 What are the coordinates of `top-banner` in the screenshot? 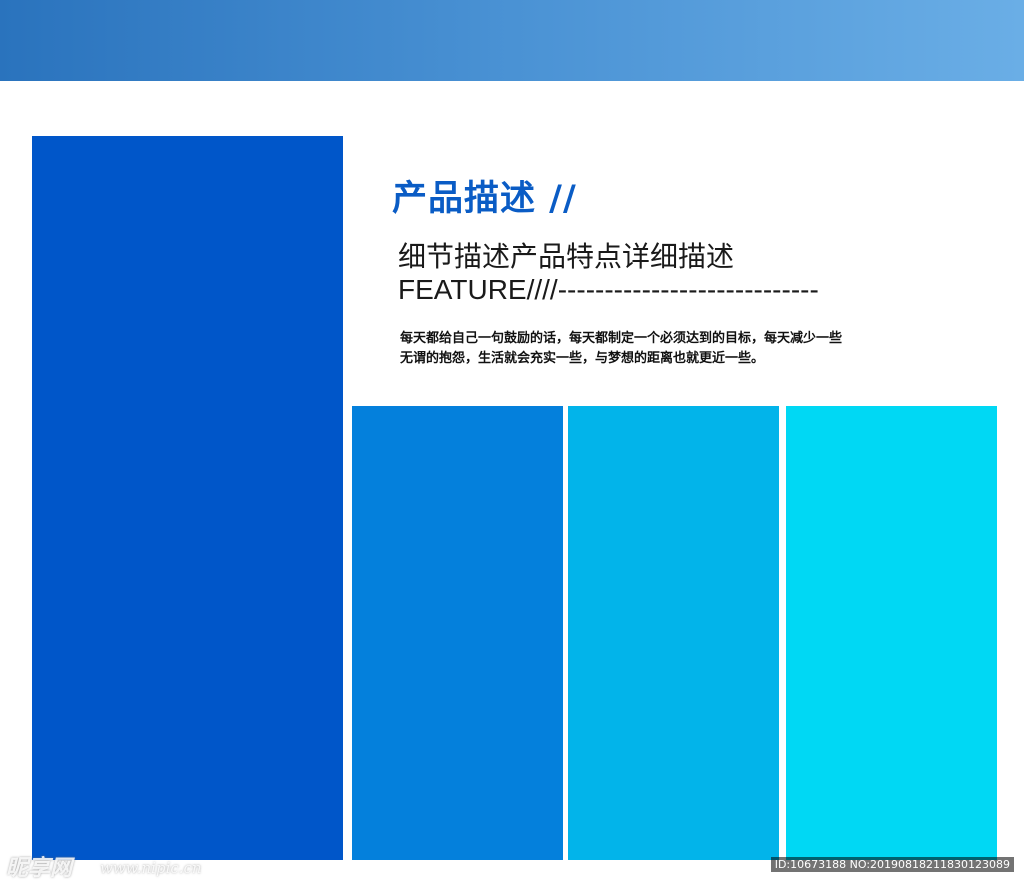 It's located at (512, 40).